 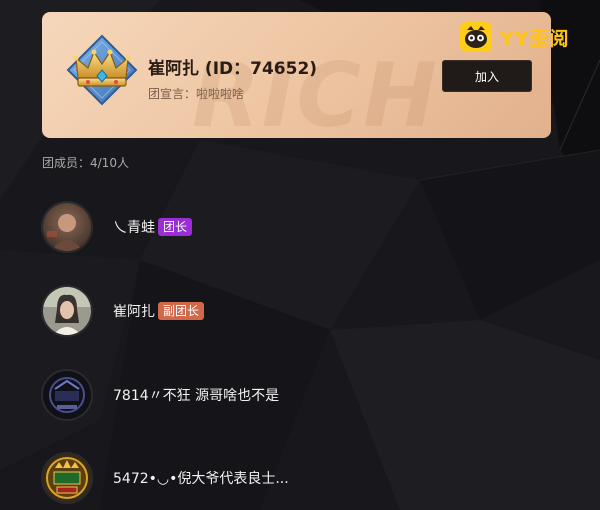 I want to click on join-button: 加入, so click(x=487, y=76).